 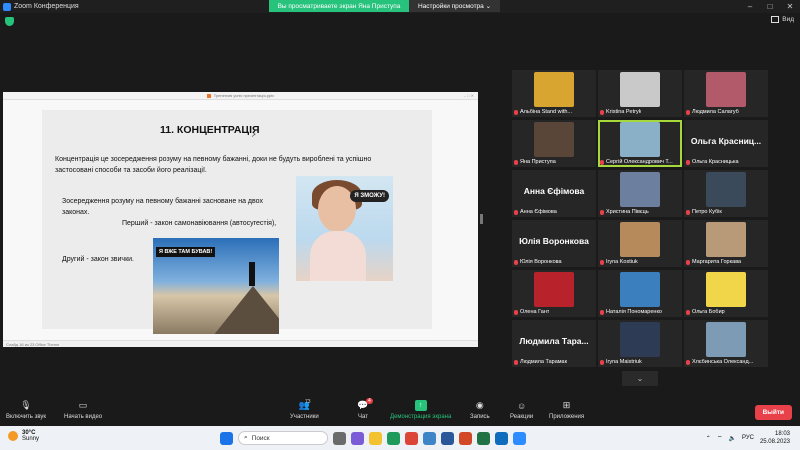 What do you see at coordinates (708, 438) in the screenshot?
I see `chevron-up-icon: ⌃` at bounding box center [708, 438].